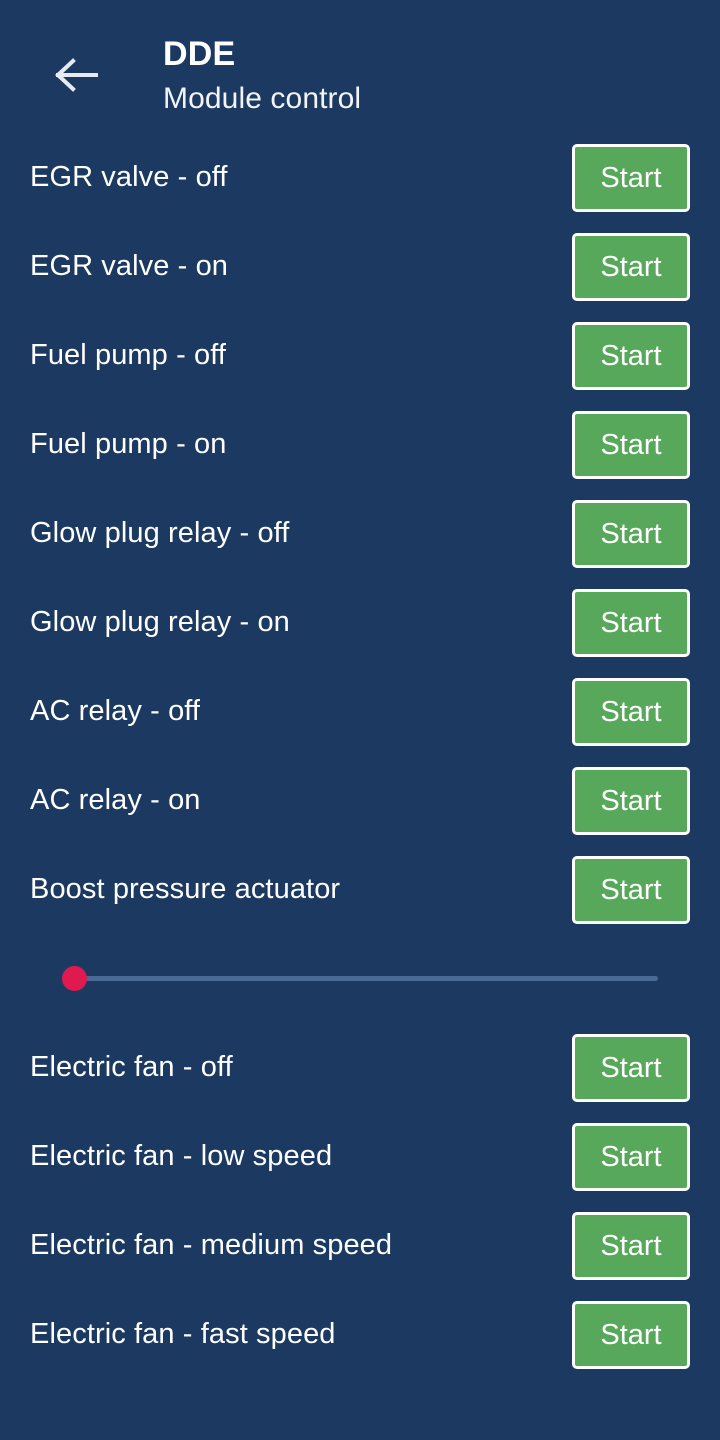 This screenshot has width=720, height=1440. Describe the element at coordinates (128, 355) in the screenshot. I see `module-row-label: Fuel pump - off` at that location.